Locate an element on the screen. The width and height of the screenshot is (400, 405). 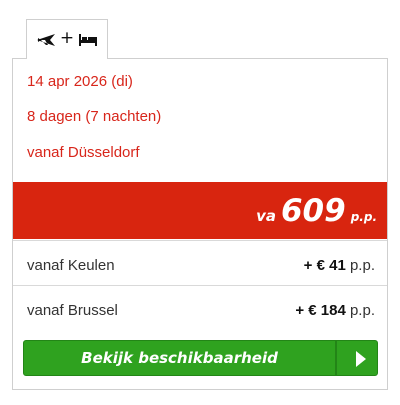
plane-icon is located at coordinates (46, 40).